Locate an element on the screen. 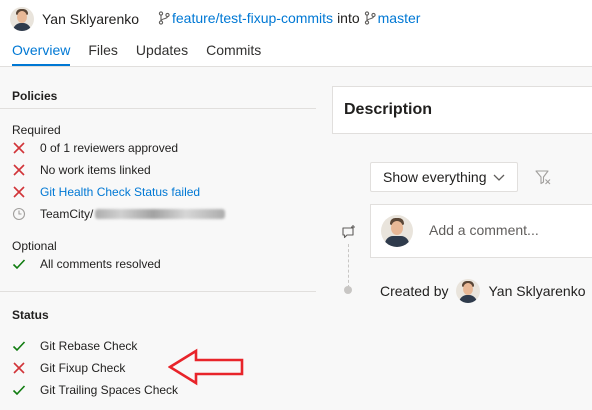 This screenshot has width=592, height=410. policy-row-health-check: Git Health Check Status failed is located at coordinates (106, 192).